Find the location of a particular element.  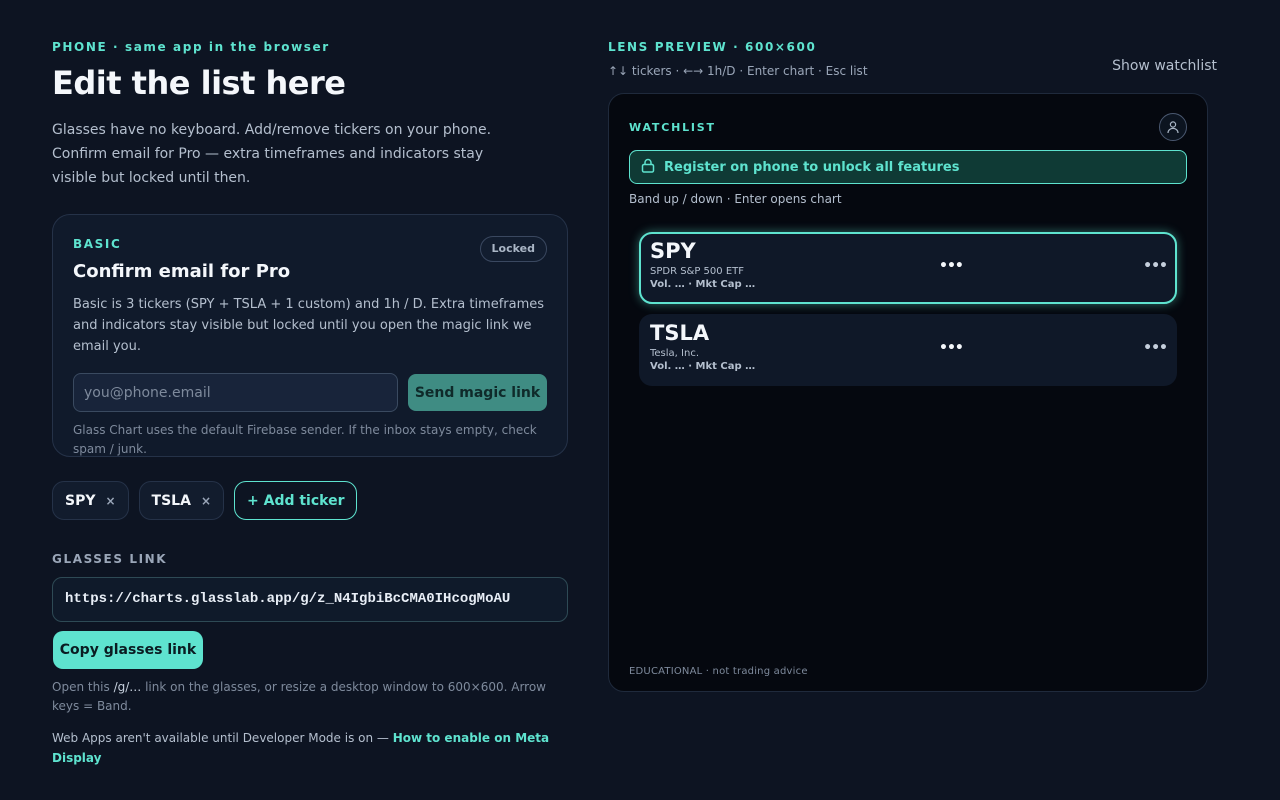

ticker-chips: SPY × TSLA × + Add ticker is located at coordinates (310, 500).